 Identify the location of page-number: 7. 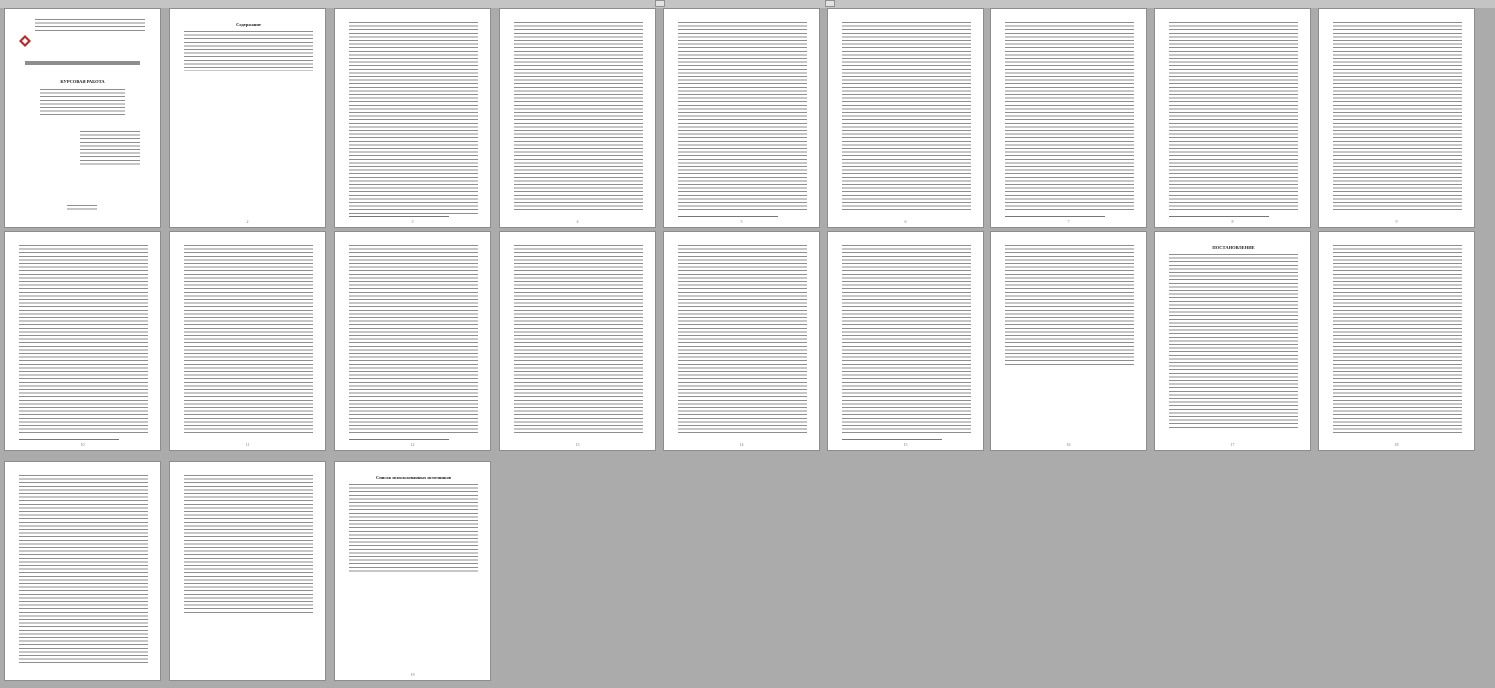
(1068, 221).